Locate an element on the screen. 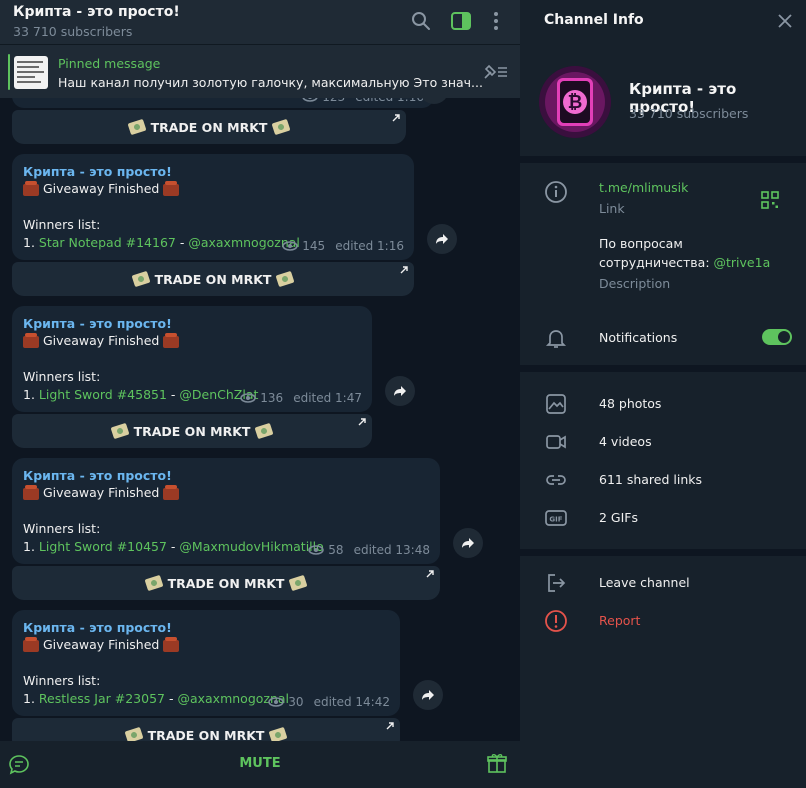 This screenshot has height=788, width=806. winner-line: 1. Star Notepad #14167 - @axaxmnogoznal is located at coordinates (161, 242).